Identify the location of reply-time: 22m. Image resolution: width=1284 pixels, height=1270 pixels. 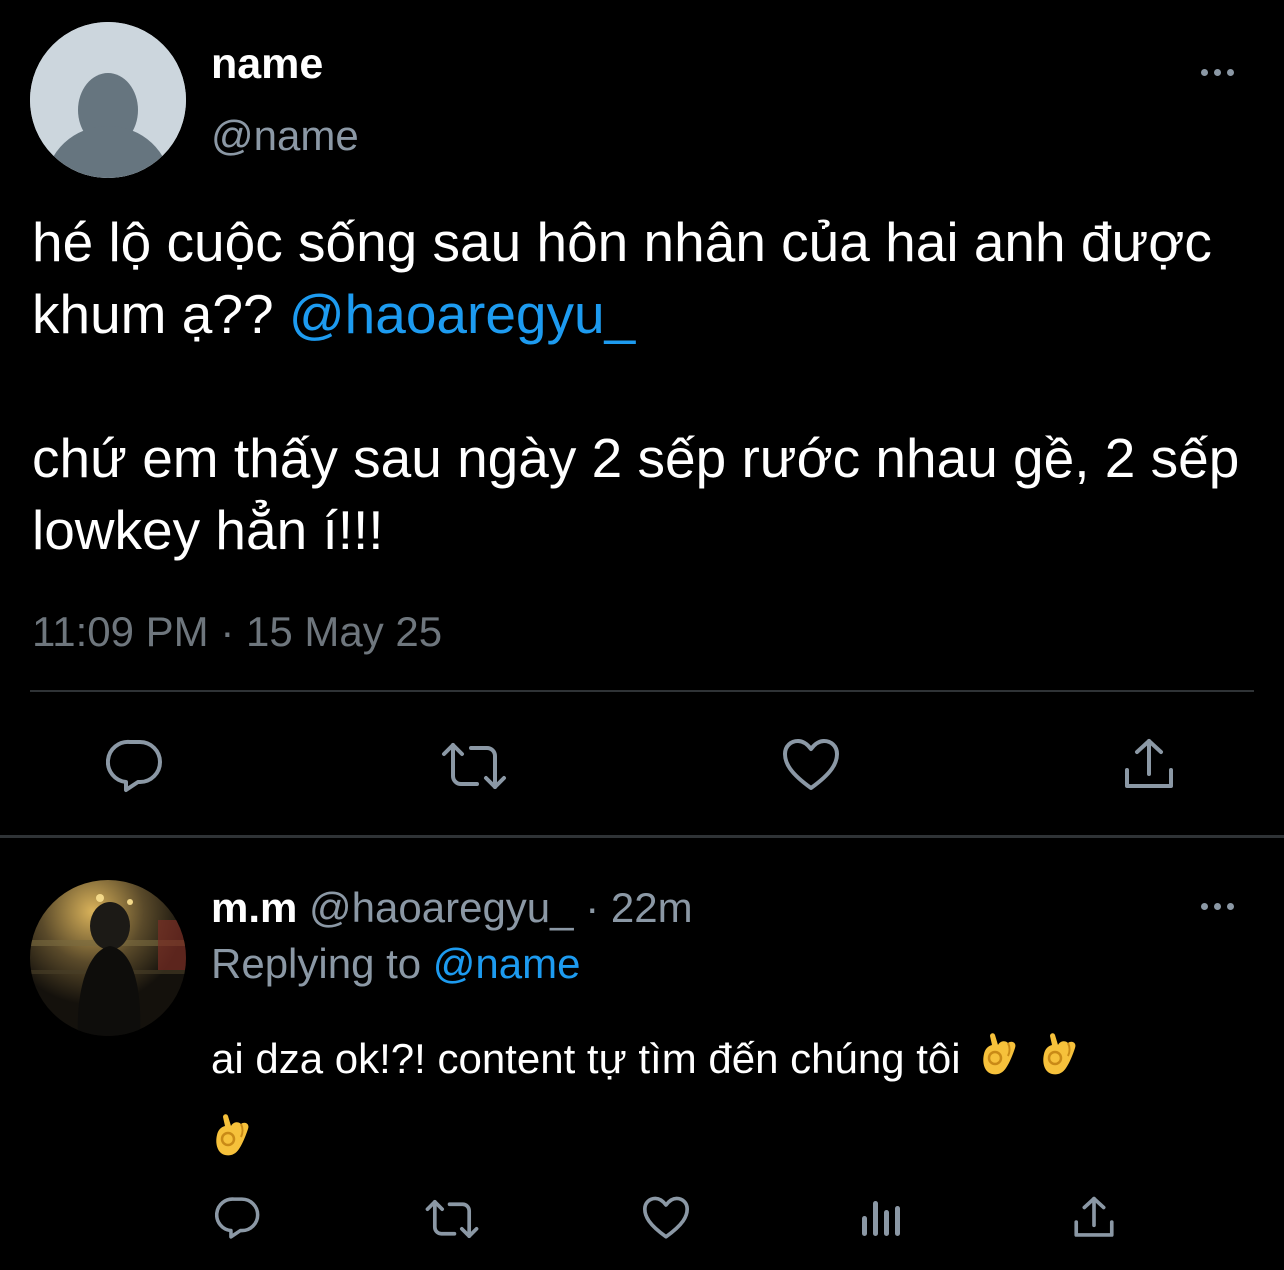
(652, 907).